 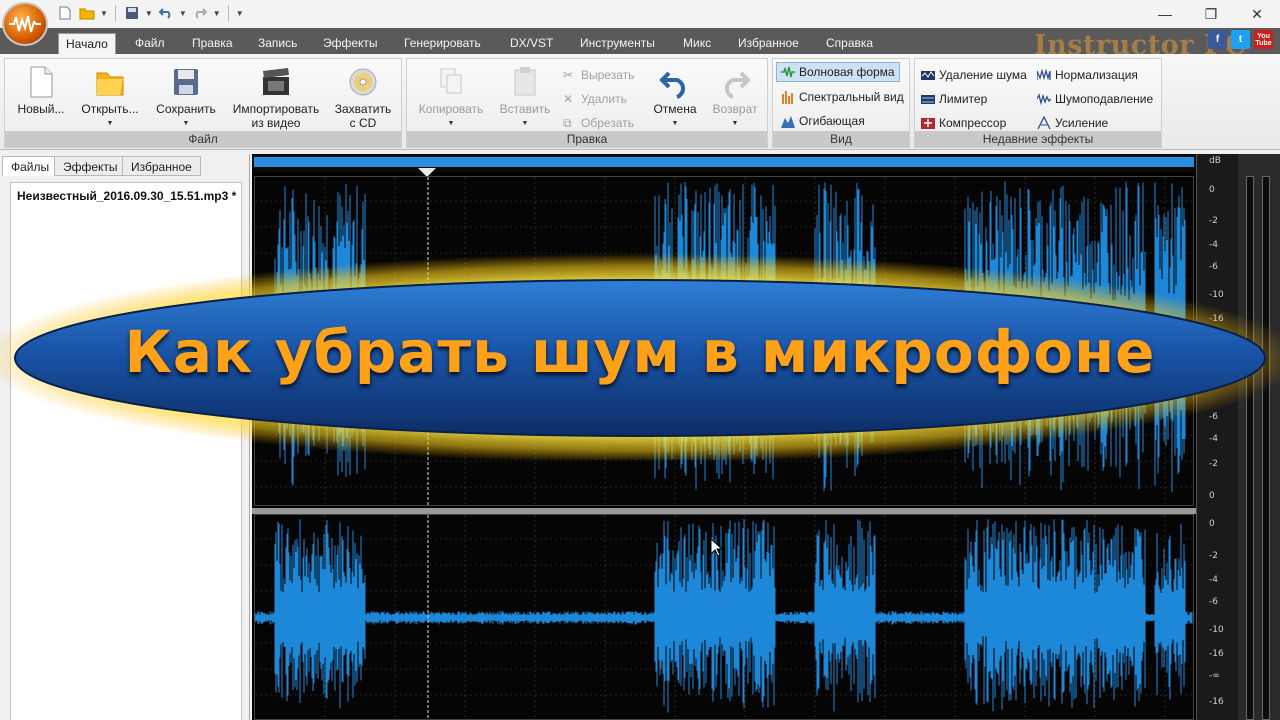 What do you see at coordinates (640, 352) in the screenshot?
I see `banner-title: Как убрать шум в микрофоне` at bounding box center [640, 352].